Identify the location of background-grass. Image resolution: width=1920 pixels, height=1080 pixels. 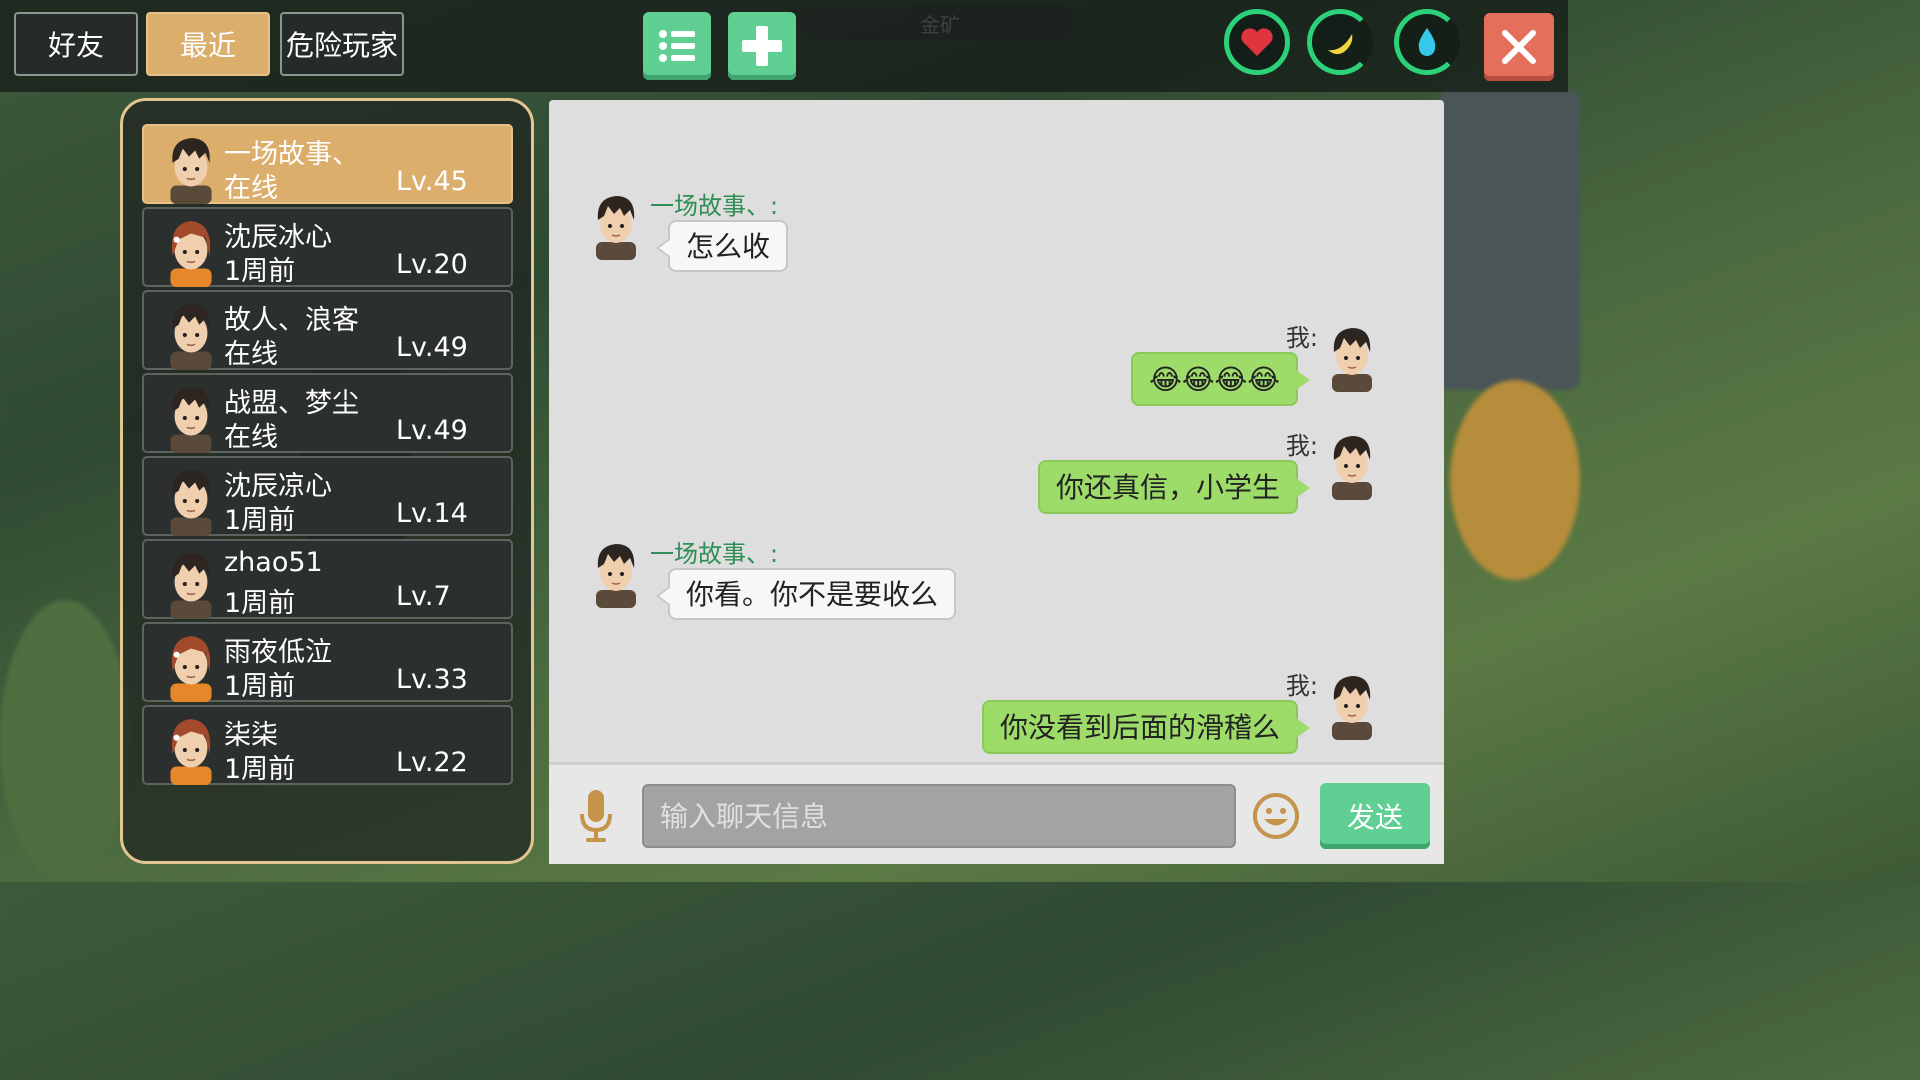
(65, 740).